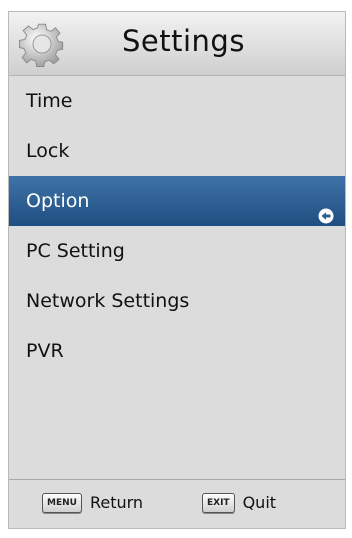 The height and width of the screenshot is (538, 352). What do you see at coordinates (177, 151) in the screenshot?
I see `menu-item-lock: Lock` at bounding box center [177, 151].